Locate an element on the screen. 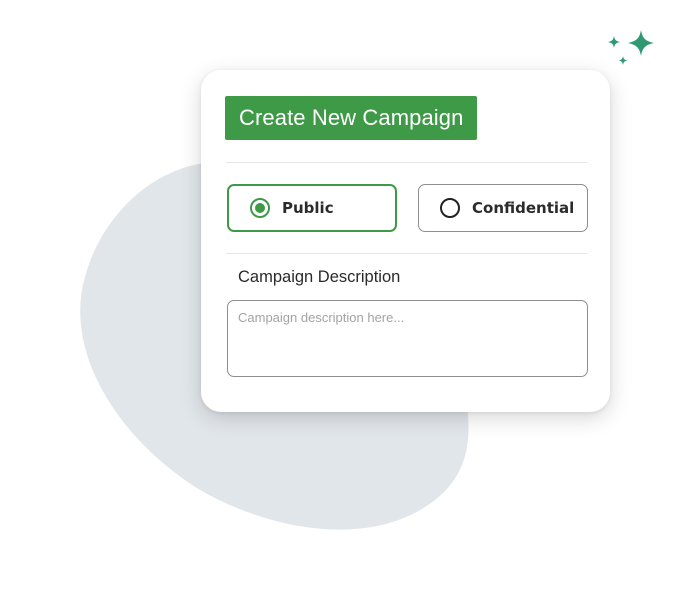  visibility-option-public: Public is located at coordinates (312, 208).